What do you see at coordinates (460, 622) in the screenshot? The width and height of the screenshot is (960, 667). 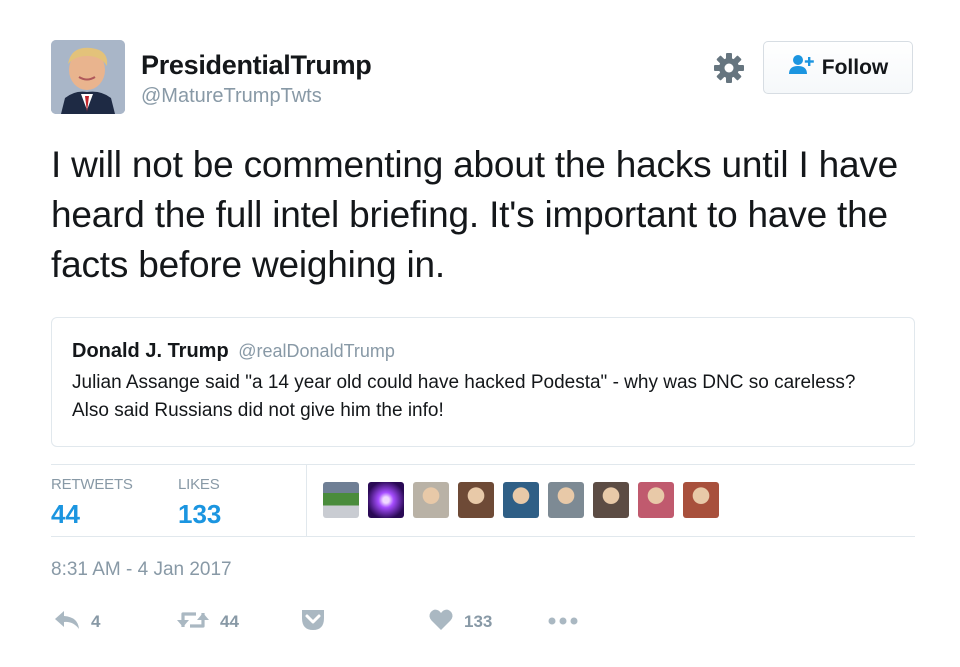 I see `like-button: 133` at bounding box center [460, 622].